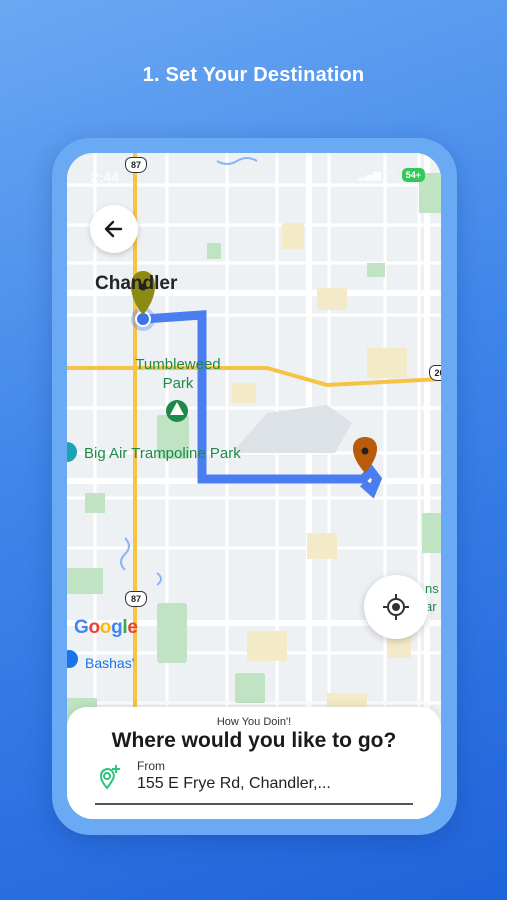 Image resolution: width=507 pixels, height=900 pixels. Describe the element at coordinates (162, 453) in the screenshot. I see `map-label-attraction: Big Air Trampoline Park` at that location.